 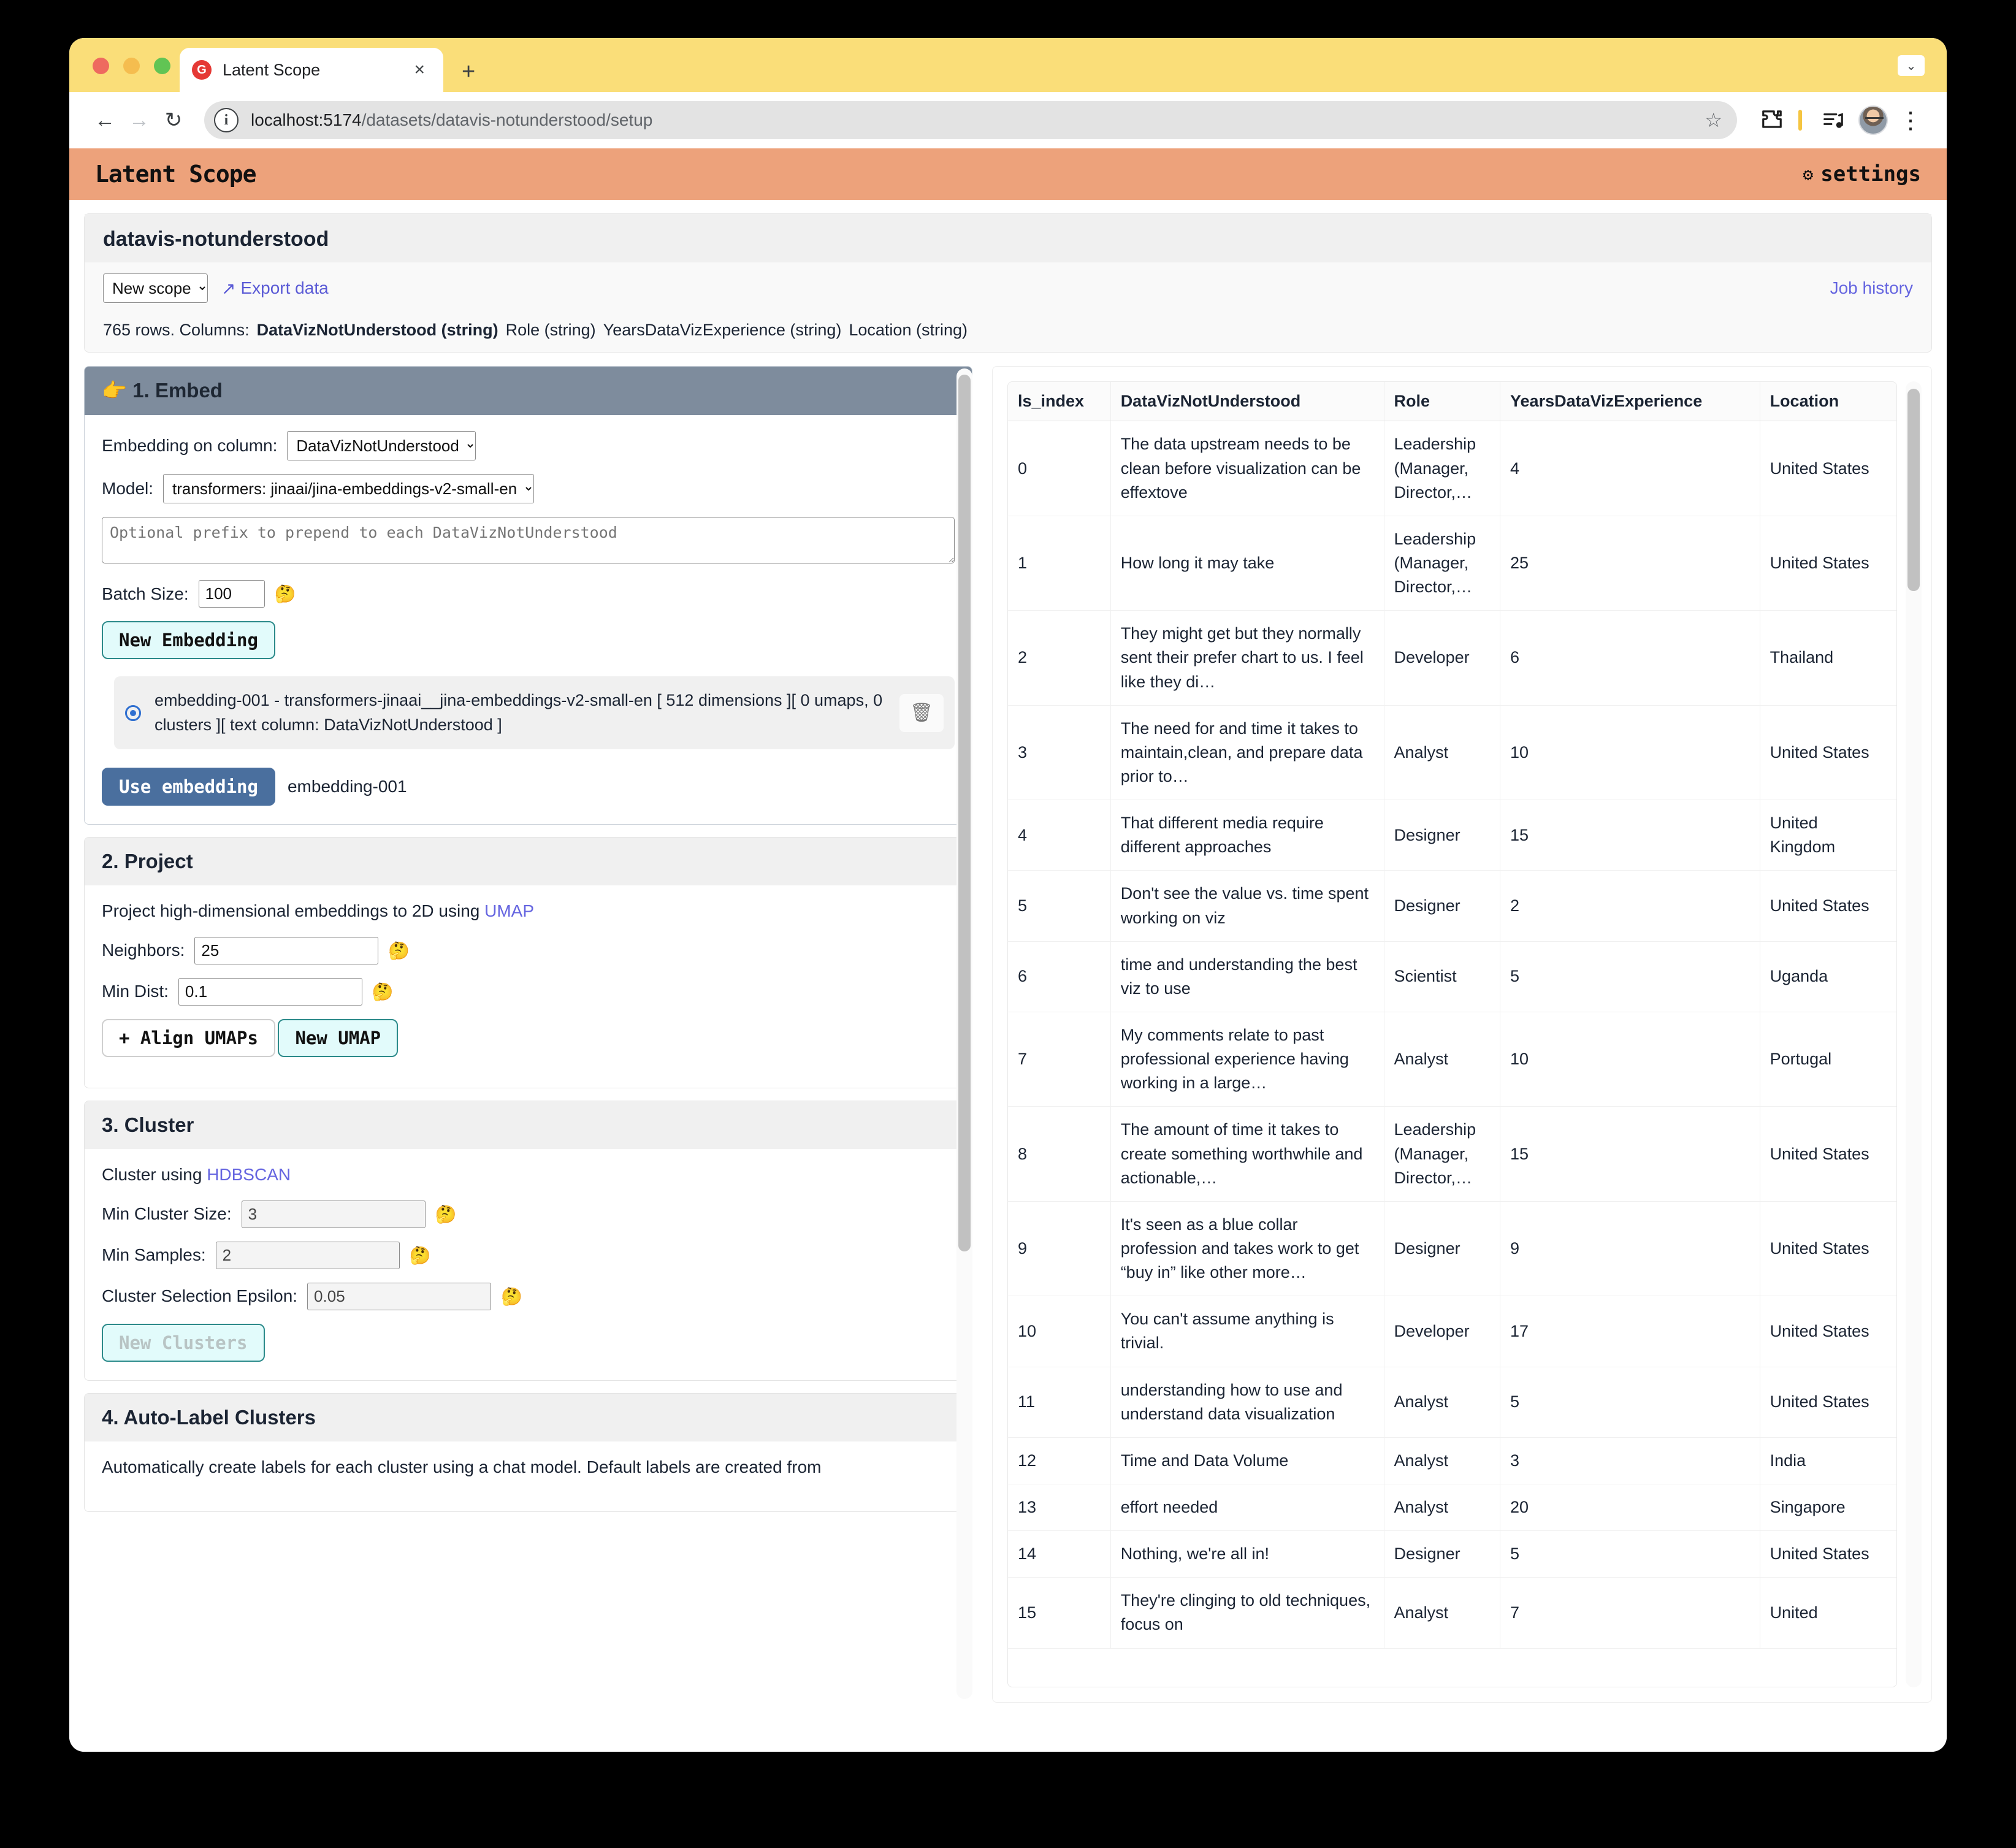 I want to click on cell-index: 3, so click(x=1059, y=753).